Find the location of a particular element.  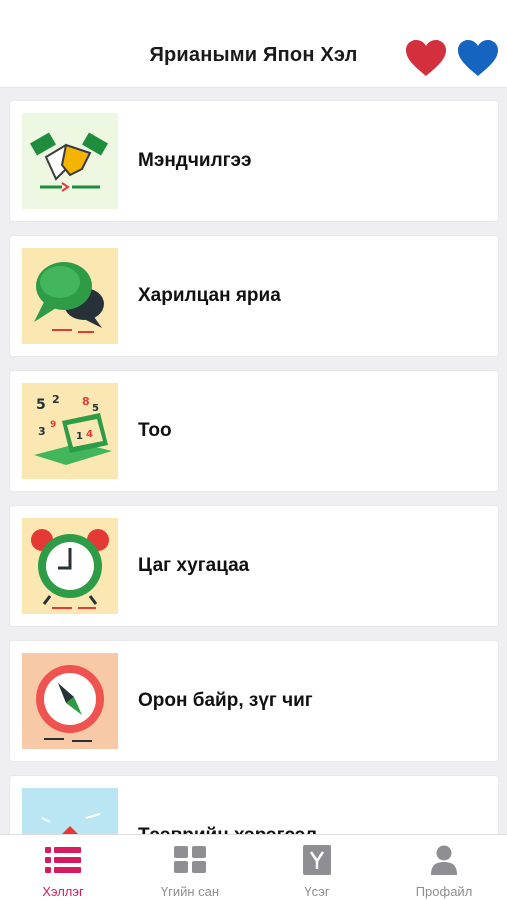

tab-alphabet: Үсэг is located at coordinates (317, 867).